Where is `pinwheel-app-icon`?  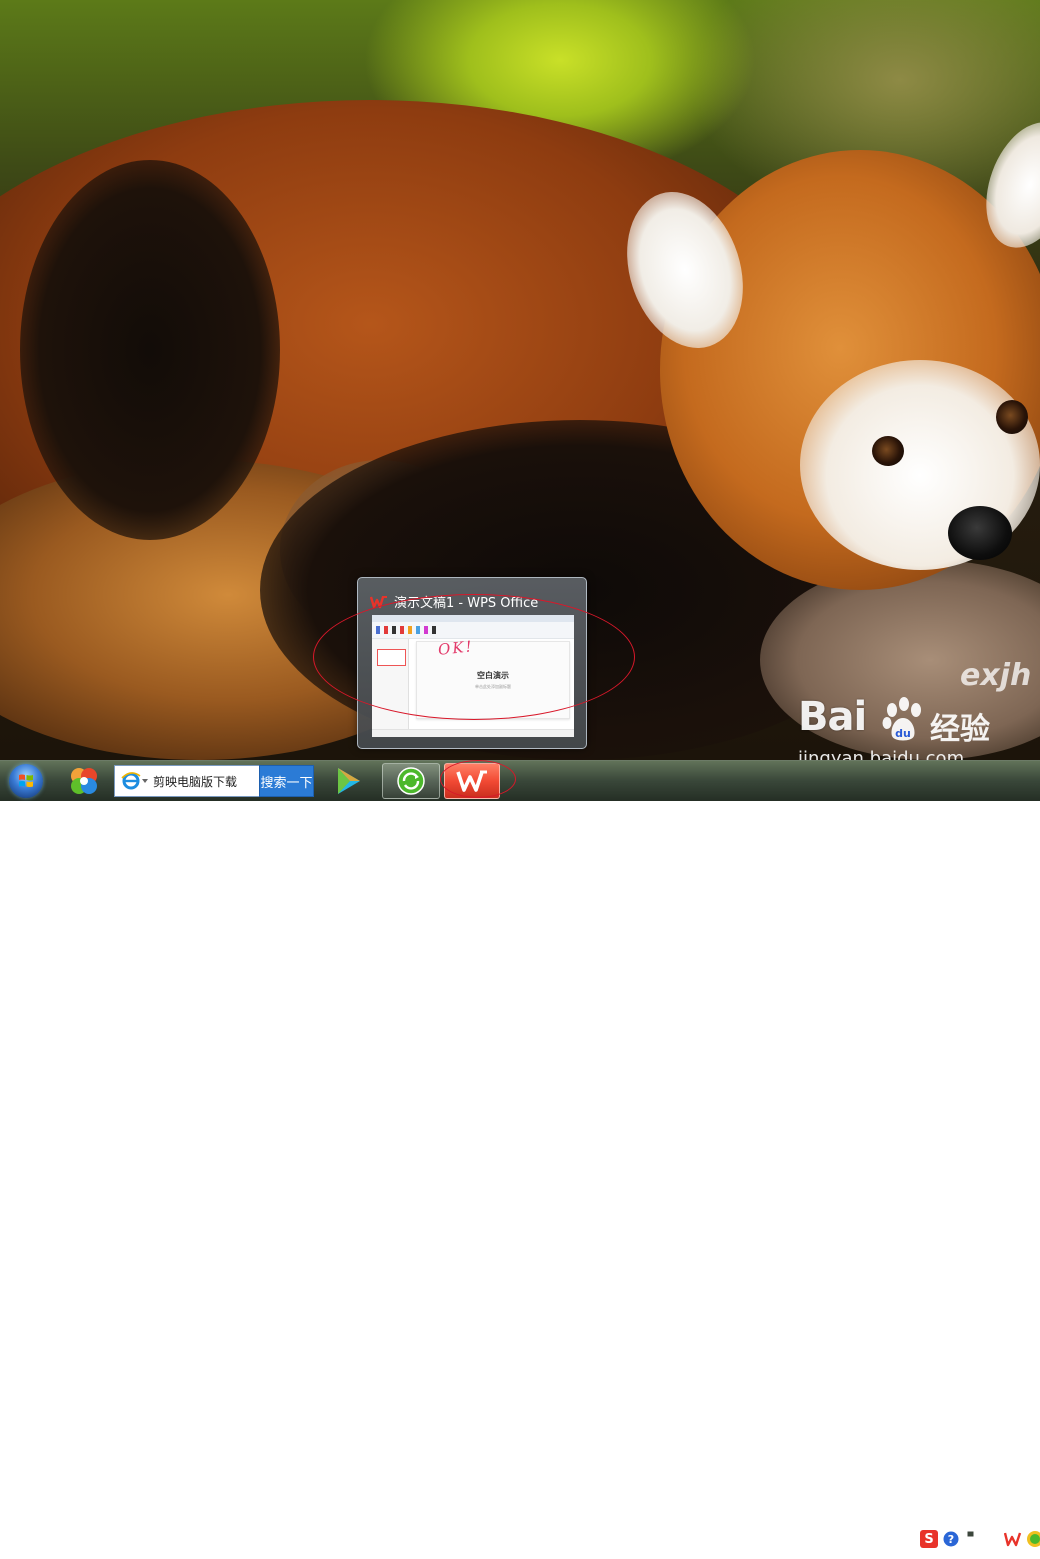
pinwheel-app-icon is located at coordinates (84, 781).